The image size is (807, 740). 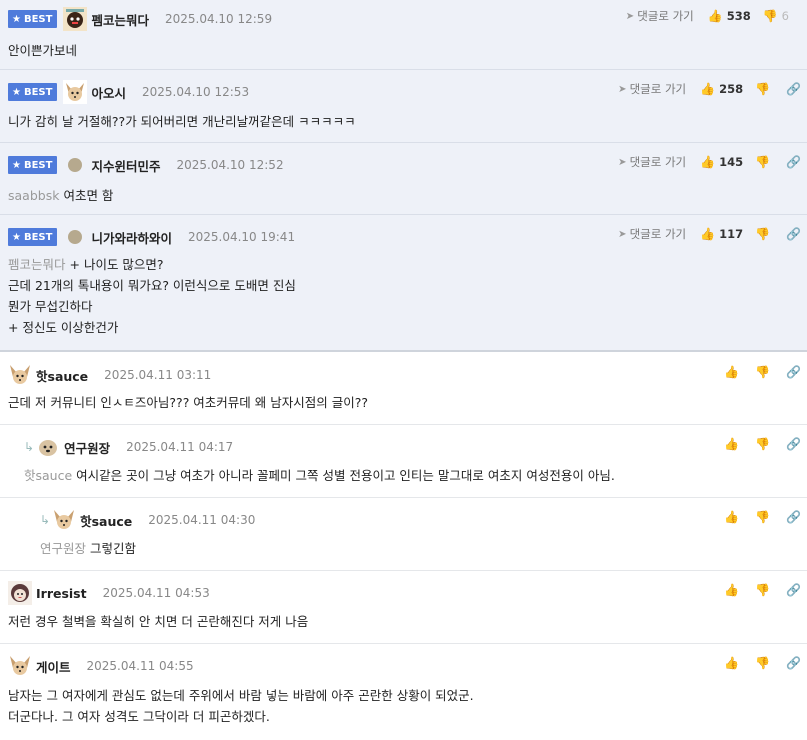 What do you see at coordinates (158, 621) in the screenshot?
I see `comment-body: 저런 경우 철벽을 확실히 안 치면 더 곤란해진다 저게 나음` at bounding box center [158, 621].